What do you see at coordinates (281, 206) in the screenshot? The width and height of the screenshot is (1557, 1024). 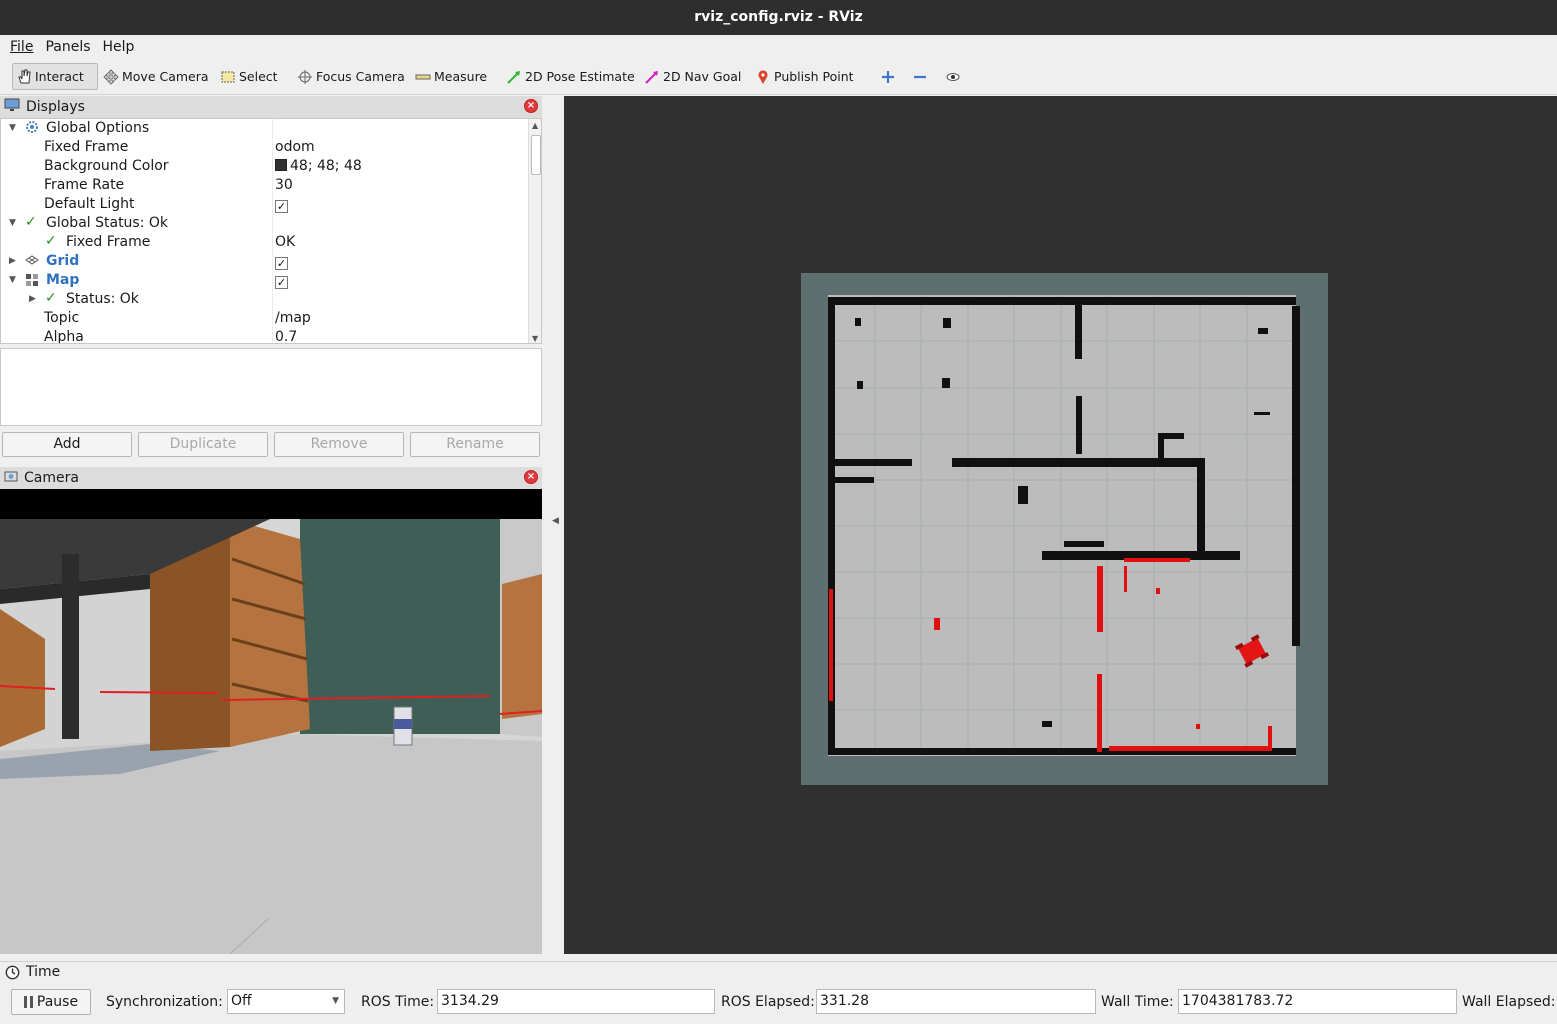 I see `default-light-checkbox: ✓` at bounding box center [281, 206].